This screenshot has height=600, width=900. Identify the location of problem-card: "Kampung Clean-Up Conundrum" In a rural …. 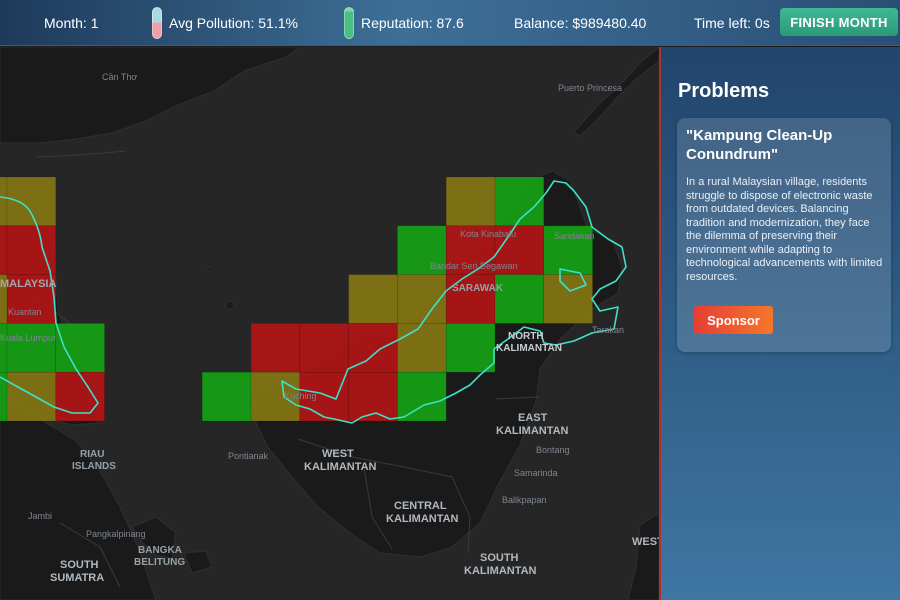
(784, 235).